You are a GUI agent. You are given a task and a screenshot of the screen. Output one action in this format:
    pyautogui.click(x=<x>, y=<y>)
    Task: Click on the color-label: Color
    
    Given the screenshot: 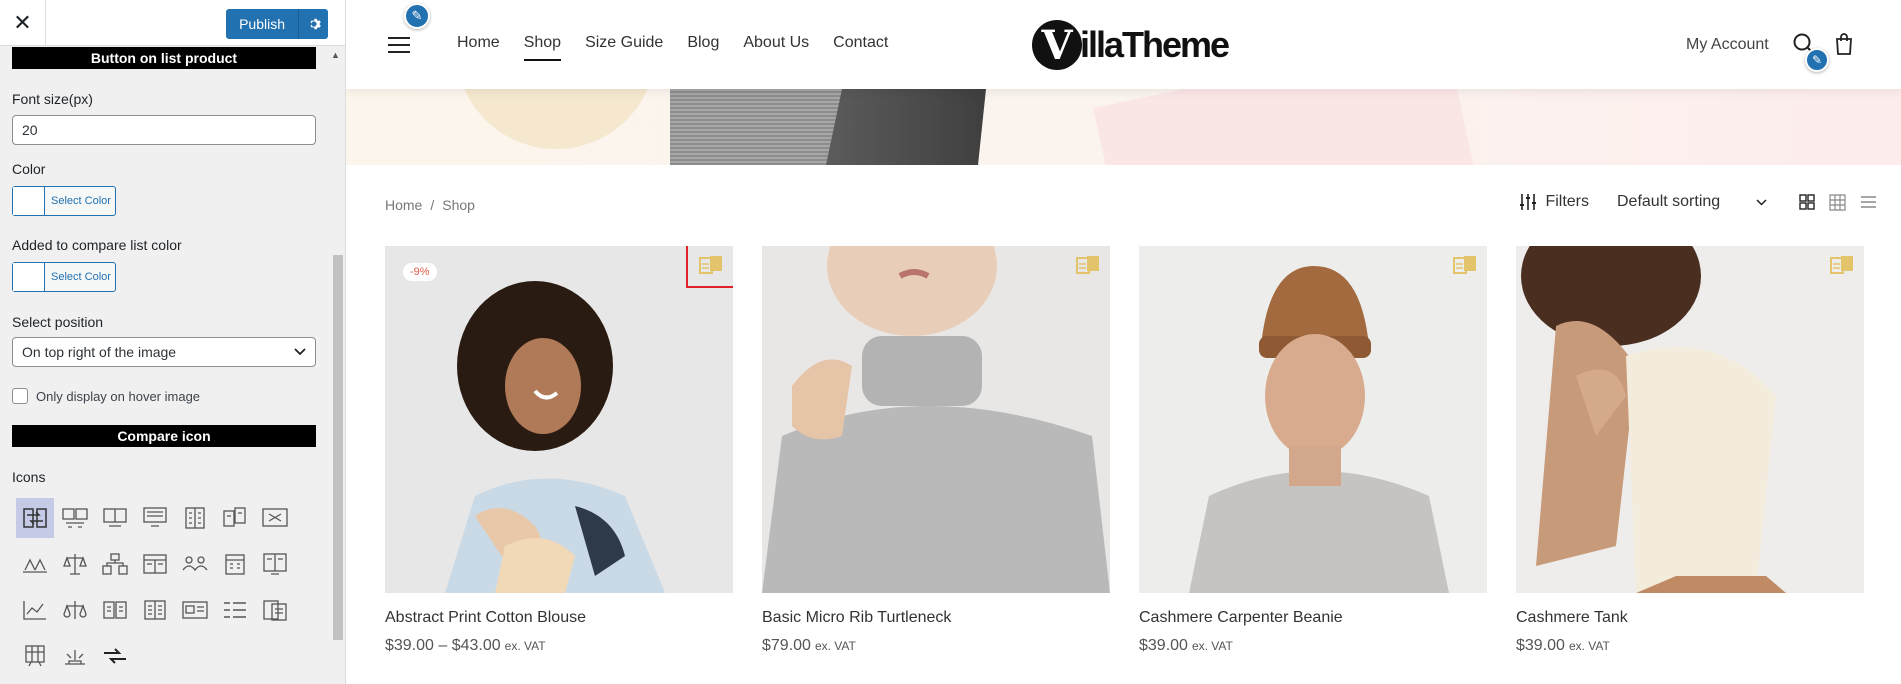 What is the action you would take?
    pyautogui.click(x=29, y=169)
    